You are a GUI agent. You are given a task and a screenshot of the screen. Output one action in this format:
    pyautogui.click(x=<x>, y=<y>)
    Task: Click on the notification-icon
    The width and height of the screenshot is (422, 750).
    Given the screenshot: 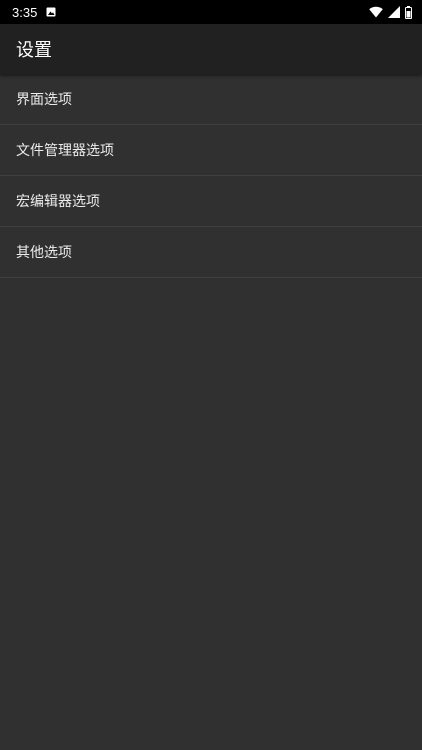 What is the action you would take?
    pyautogui.click(x=51, y=12)
    